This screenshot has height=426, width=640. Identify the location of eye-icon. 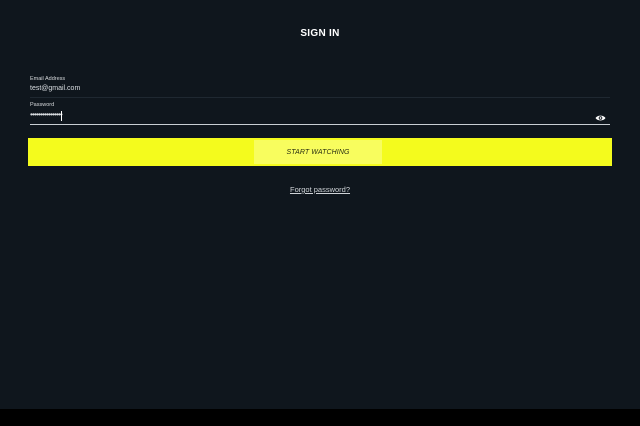
(600, 118).